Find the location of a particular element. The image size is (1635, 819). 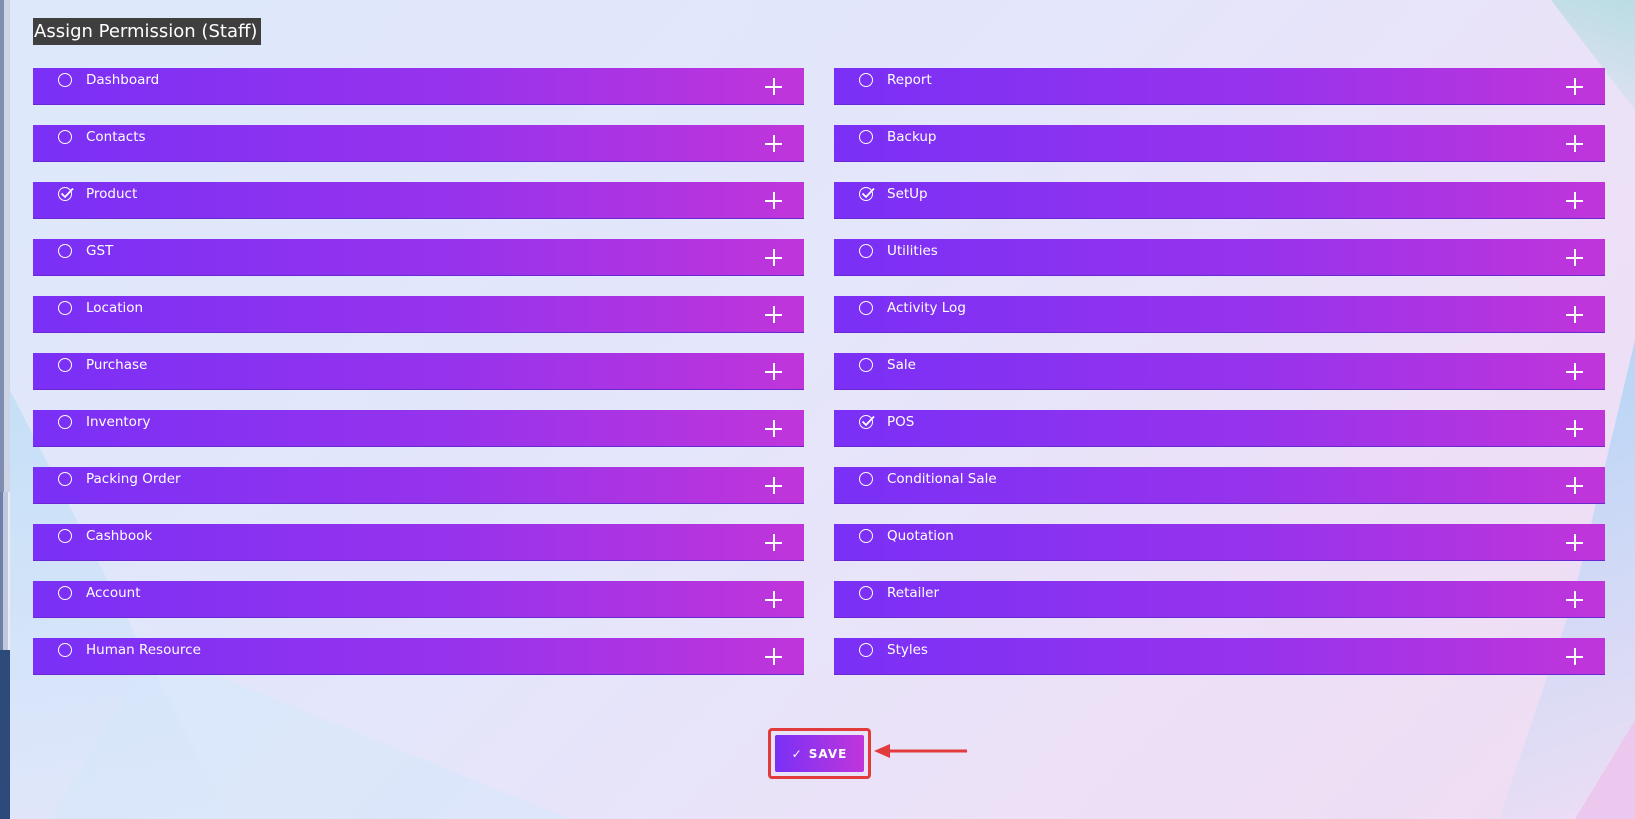

permission-label: Product is located at coordinates (112, 194).